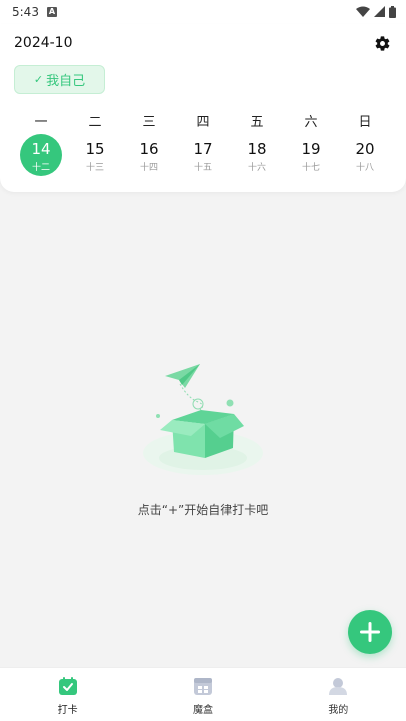 This screenshot has height=721, width=406. I want to click on plus-icon, so click(370, 632).